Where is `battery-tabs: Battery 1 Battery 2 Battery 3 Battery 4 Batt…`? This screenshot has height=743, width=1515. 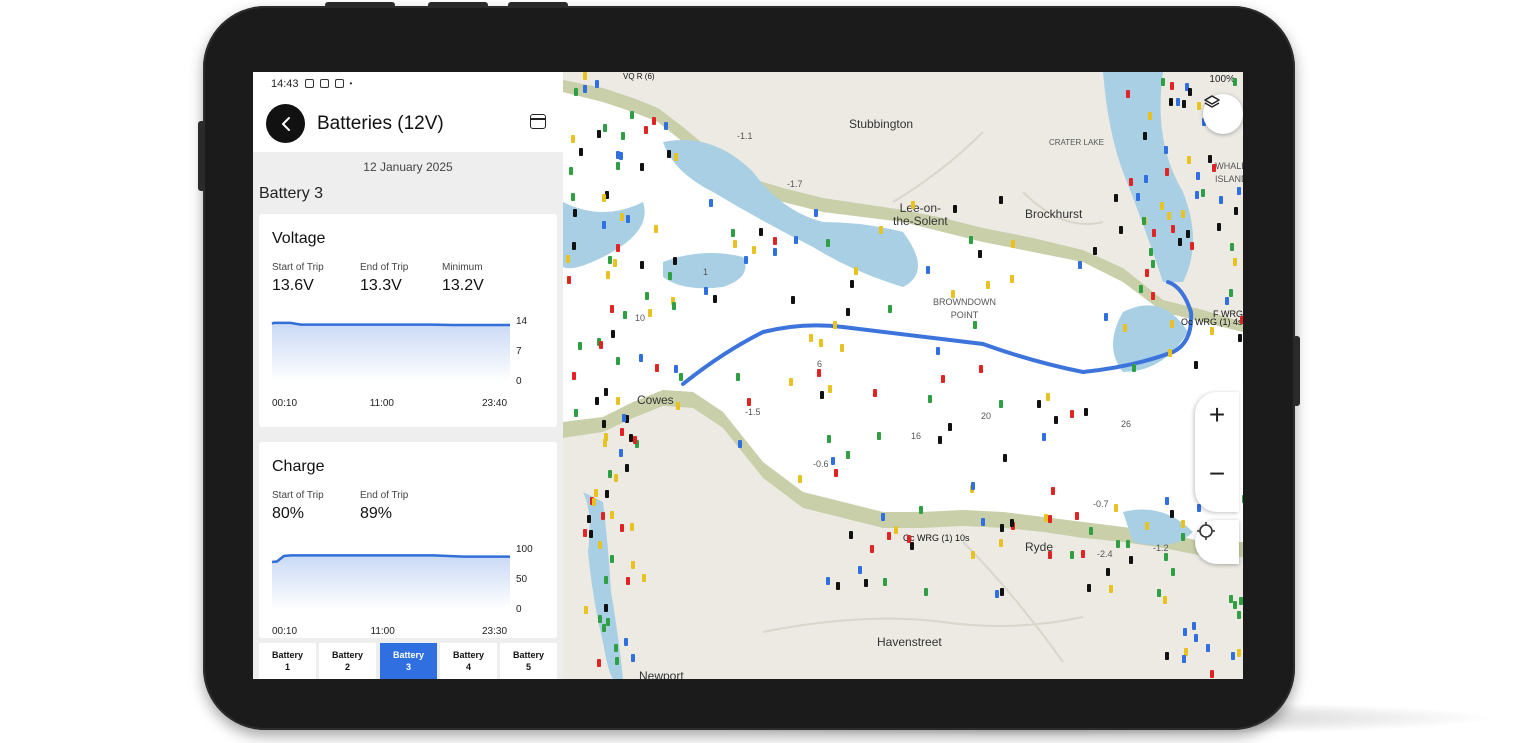
battery-tabs: Battery 1 Battery 2 Battery 3 Battery 4 Batt… is located at coordinates (408, 658).